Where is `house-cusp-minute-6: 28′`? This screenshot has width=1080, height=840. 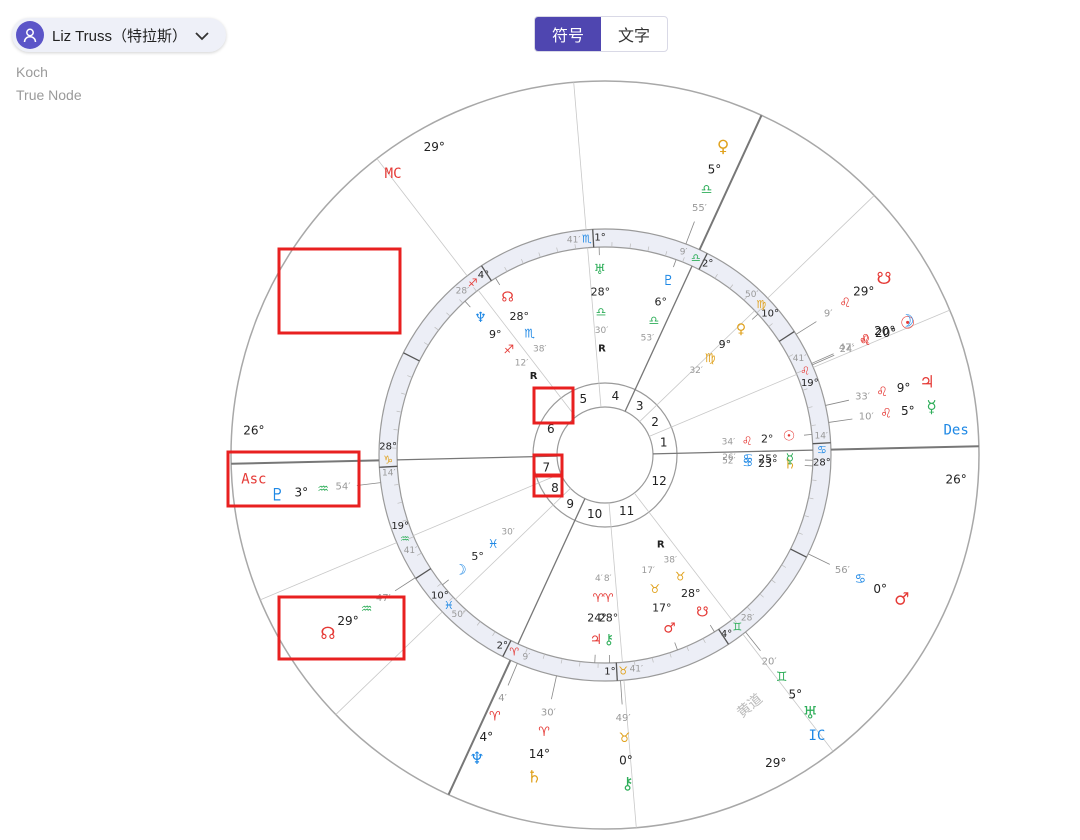 house-cusp-minute-6: 28′ is located at coordinates (463, 291).